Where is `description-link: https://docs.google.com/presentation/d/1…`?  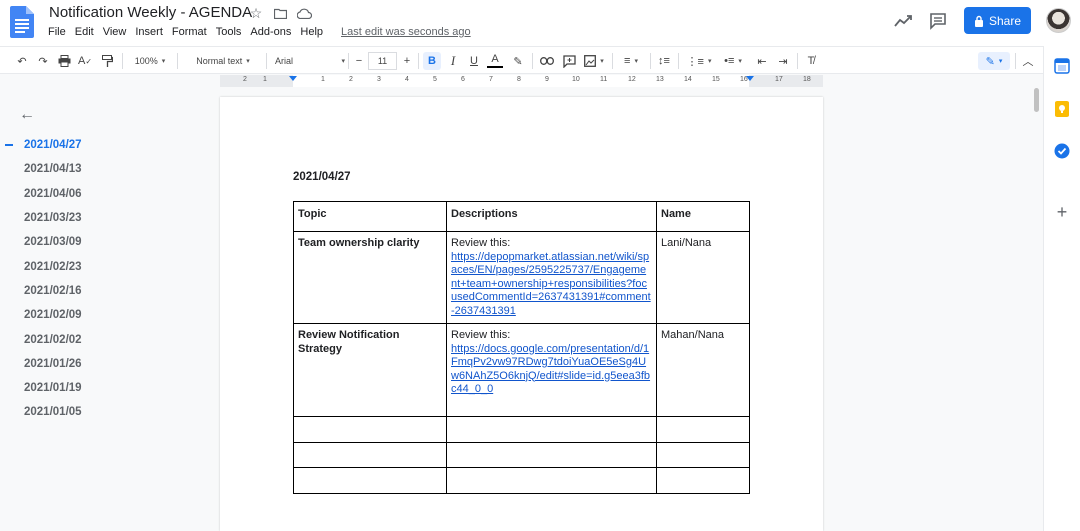 description-link: https://docs.google.com/presentation/d/1… is located at coordinates (550, 369).